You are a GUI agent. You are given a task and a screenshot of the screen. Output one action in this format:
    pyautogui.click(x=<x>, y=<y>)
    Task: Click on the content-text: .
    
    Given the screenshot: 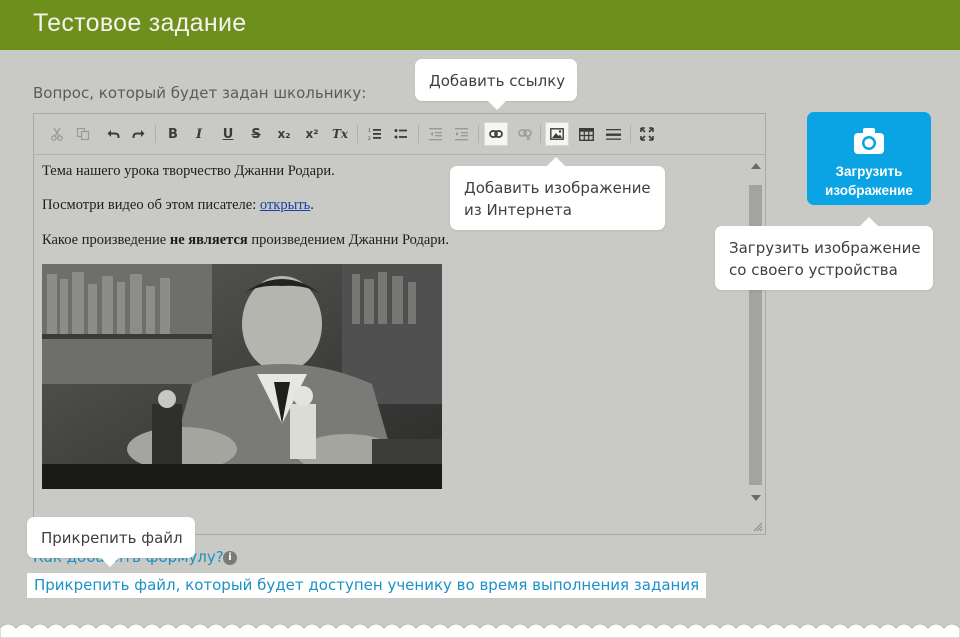 What is the action you would take?
    pyautogui.click(x=312, y=205)
    